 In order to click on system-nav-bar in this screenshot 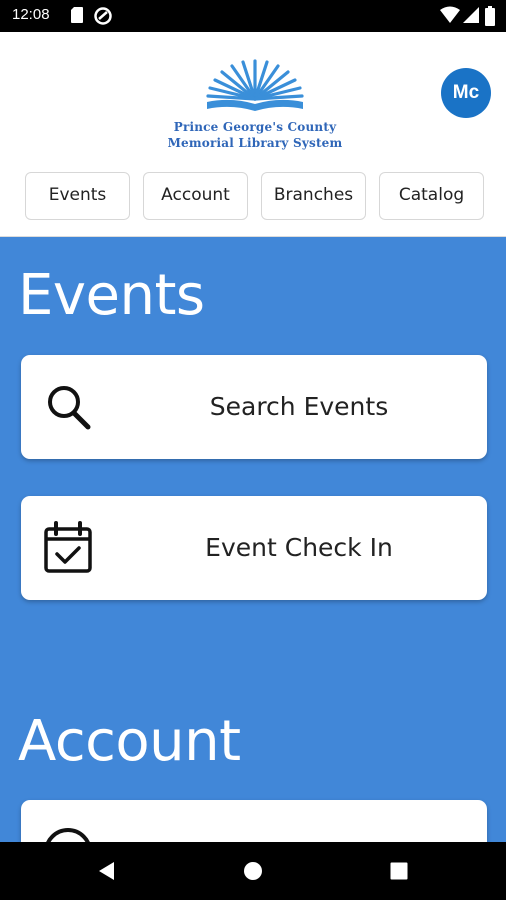, I will do `click(253, 871)`.